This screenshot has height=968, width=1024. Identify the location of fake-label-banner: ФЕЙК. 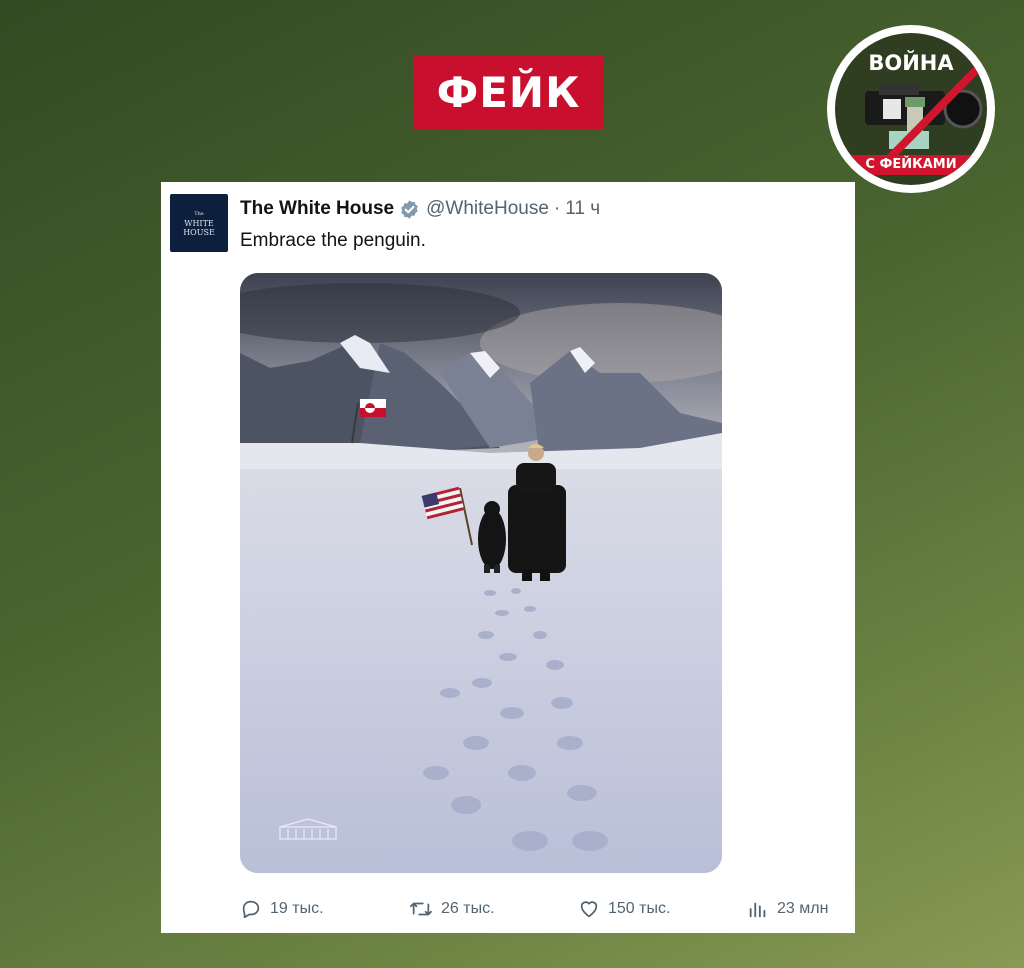
(508, 92).